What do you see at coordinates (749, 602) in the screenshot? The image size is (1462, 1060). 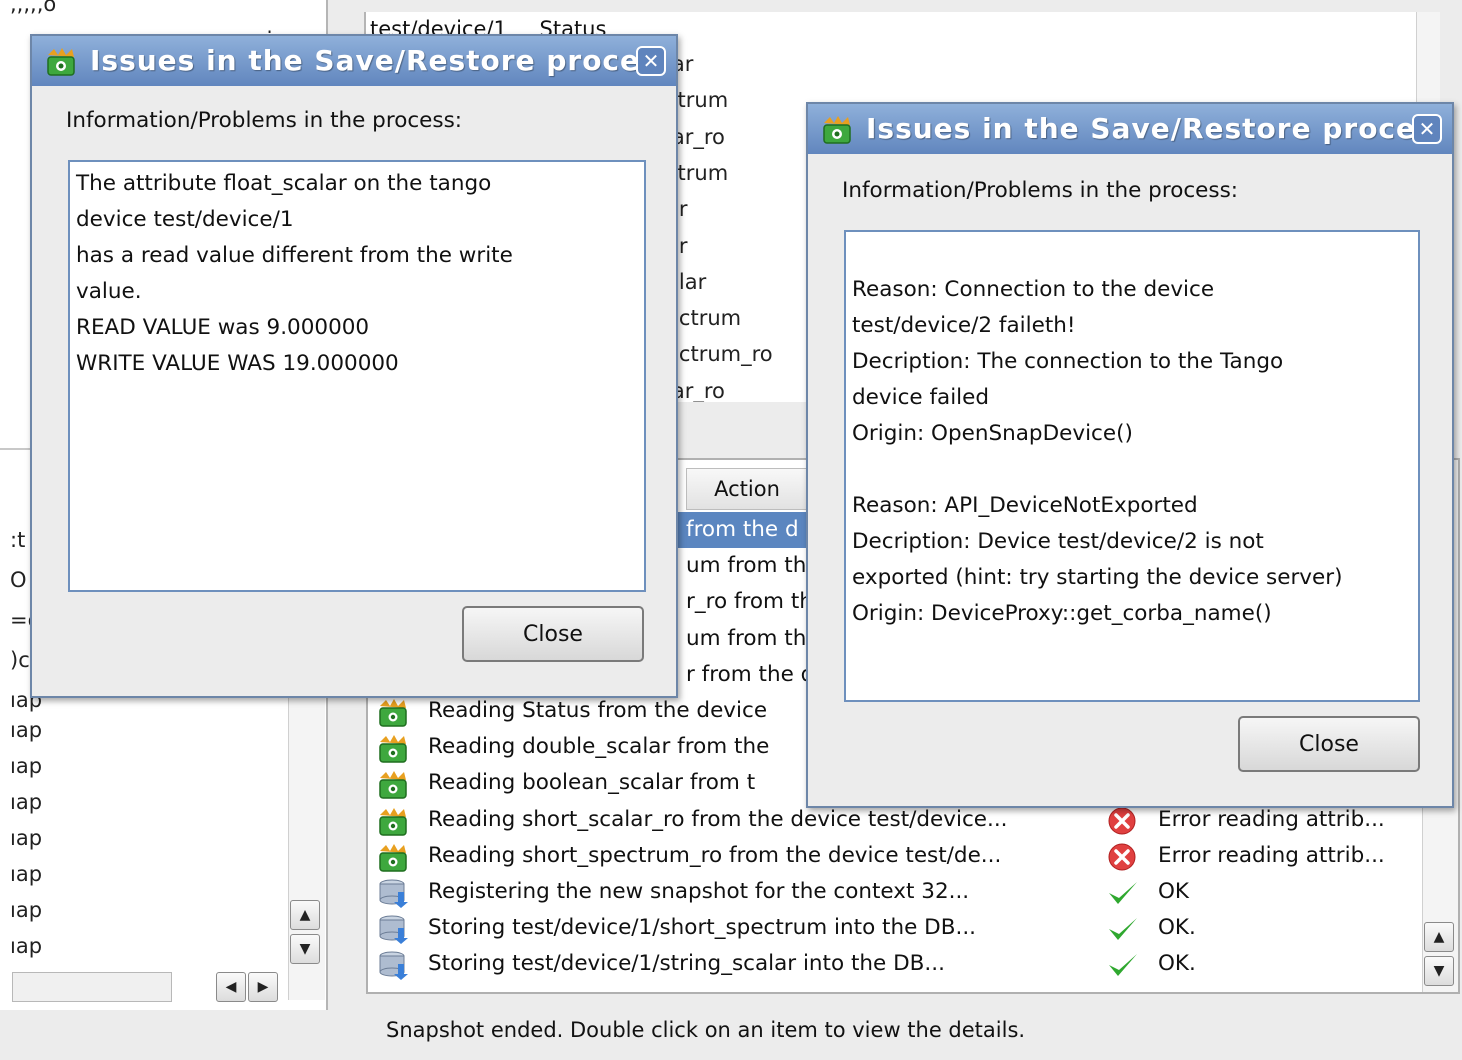 I see `row-action-text: r_ro from th` at bounding box center [749, 602].